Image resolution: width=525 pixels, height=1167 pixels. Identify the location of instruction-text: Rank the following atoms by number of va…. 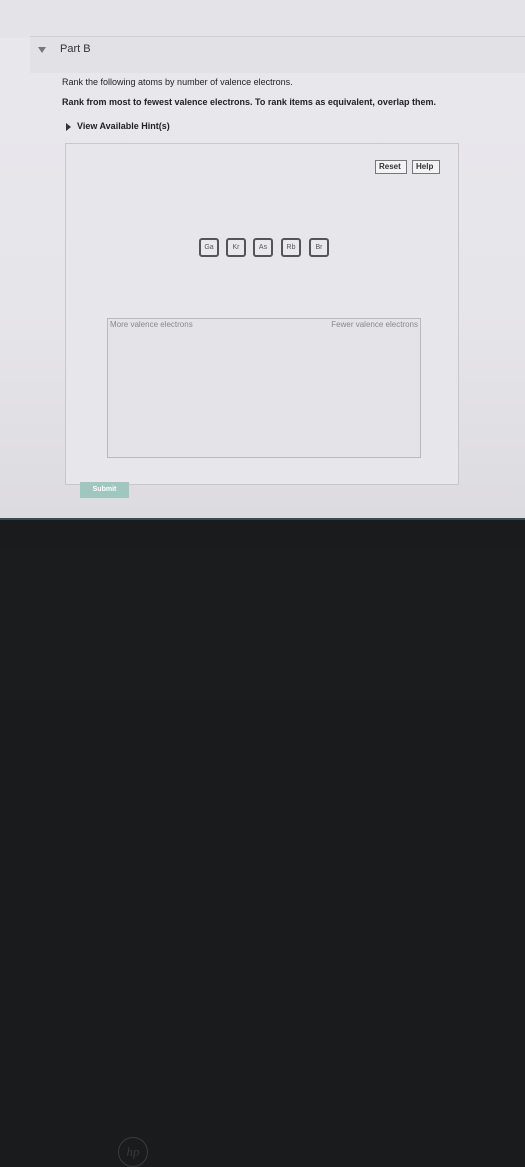
(177, 82).